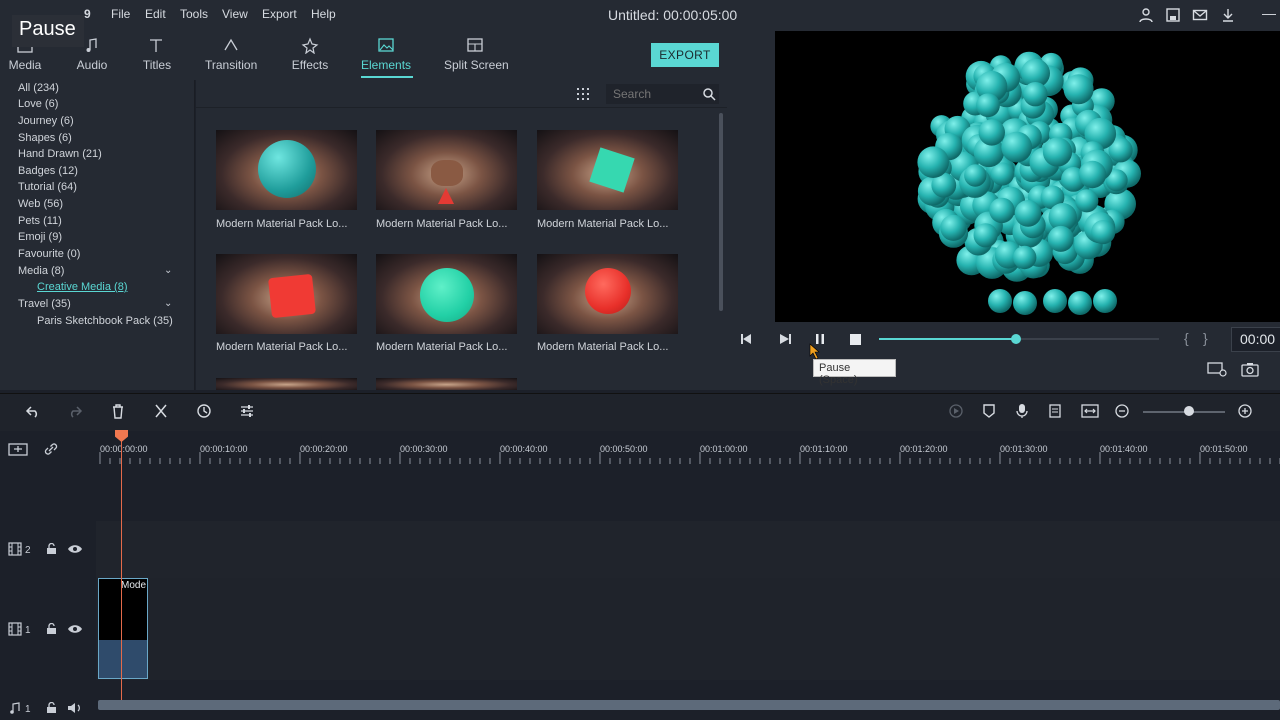 The width and height of the screenshot is (1280, 720). Describe the element at coordinates (323, 14) in the screenshot. I see `menu-help: Help` at that location.